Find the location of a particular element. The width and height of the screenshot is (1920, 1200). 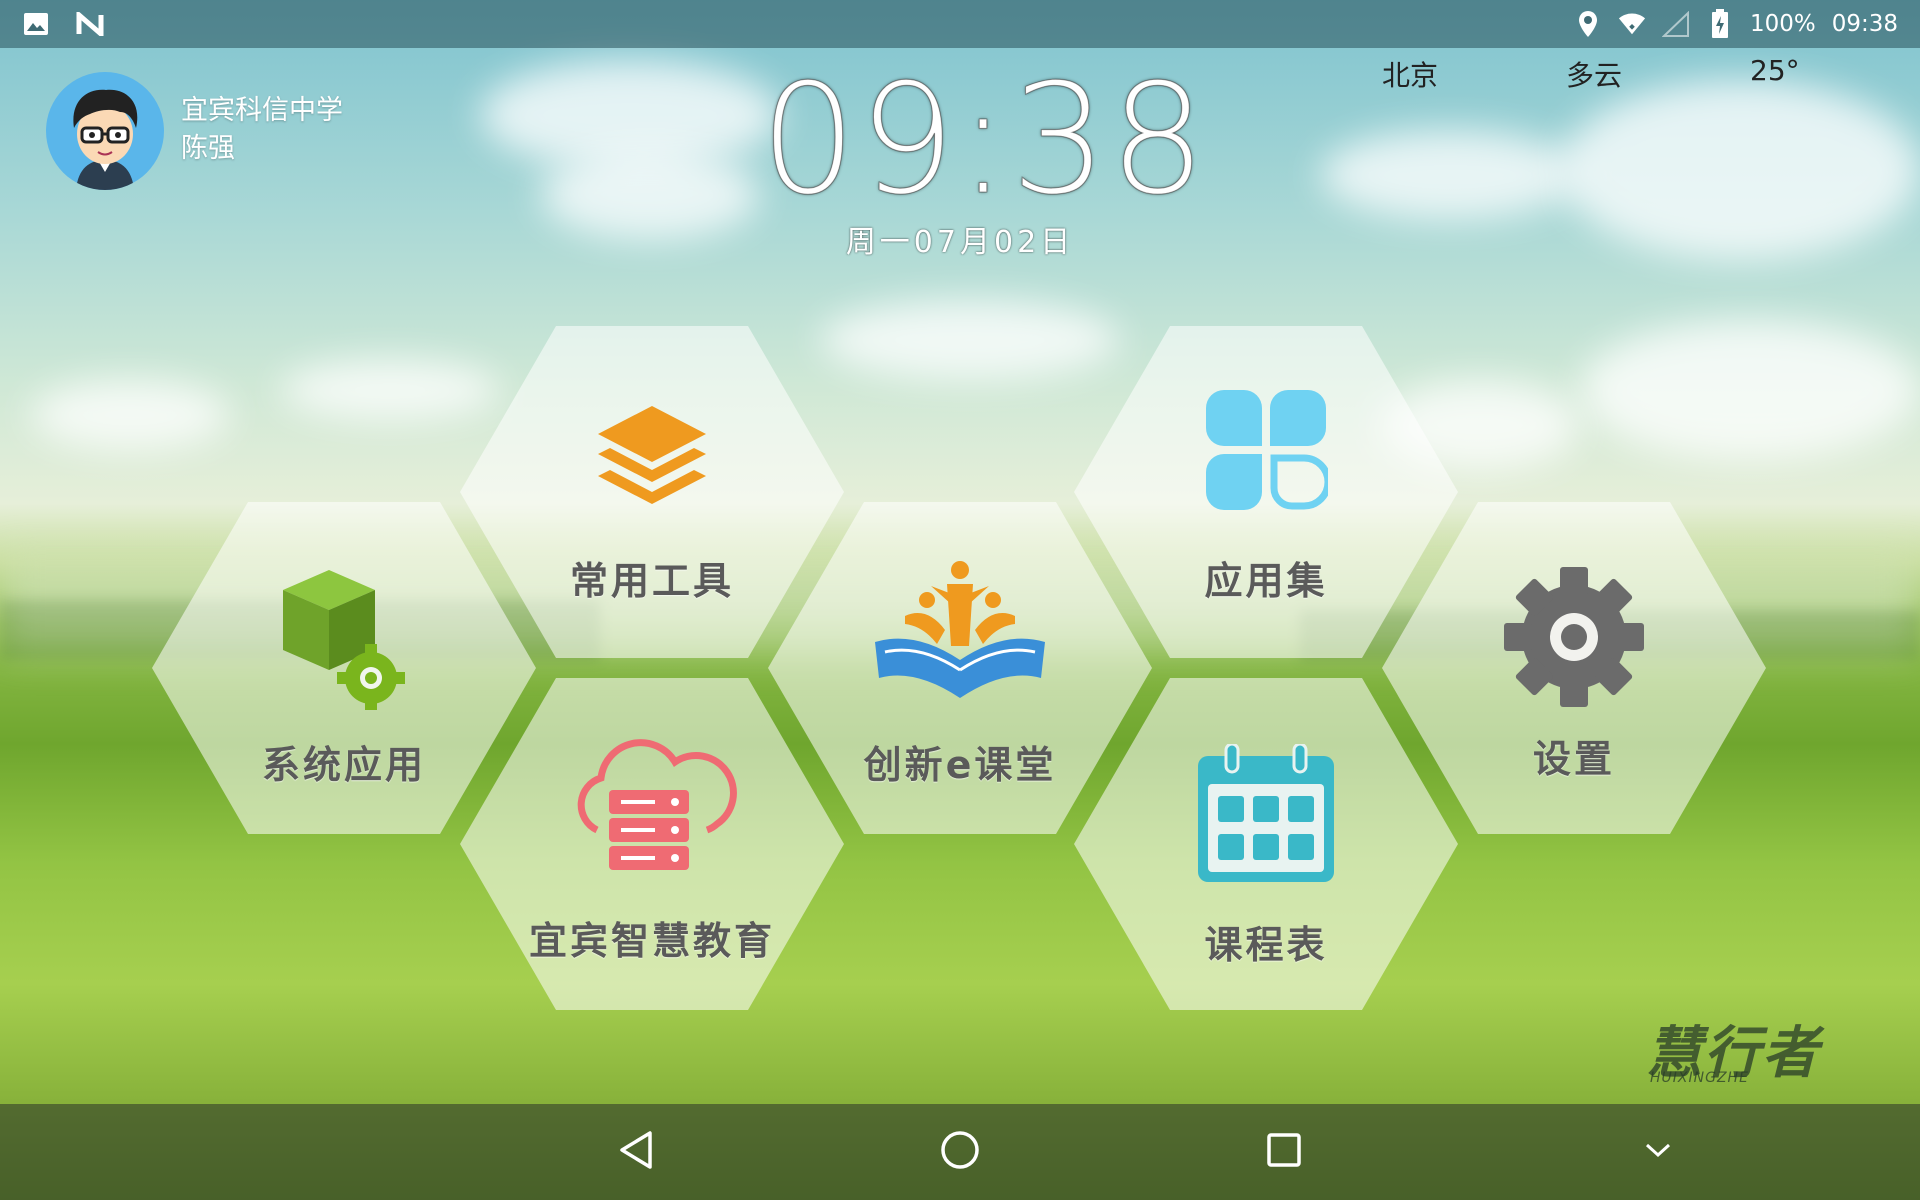

image-icon is located at coordinates (36, 24).